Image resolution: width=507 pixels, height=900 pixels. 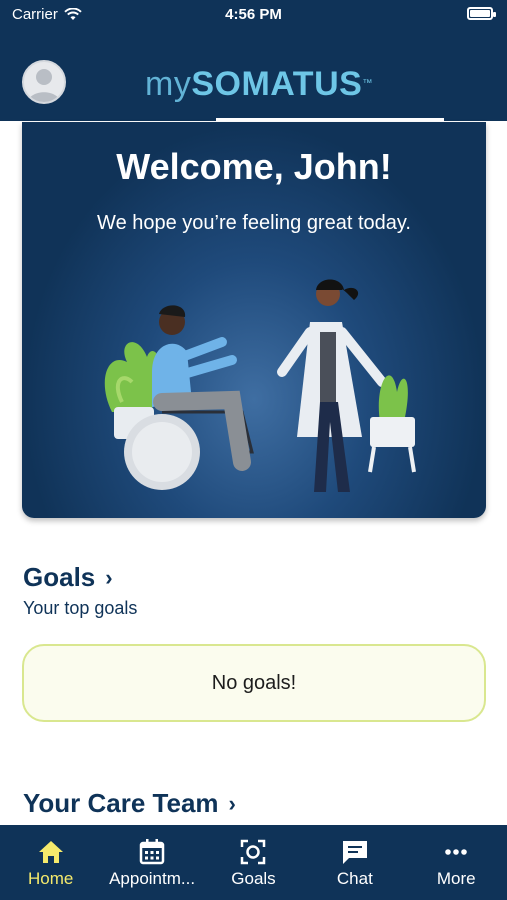 I want to click on tab-more-label: More, so click(x=456, y=878).